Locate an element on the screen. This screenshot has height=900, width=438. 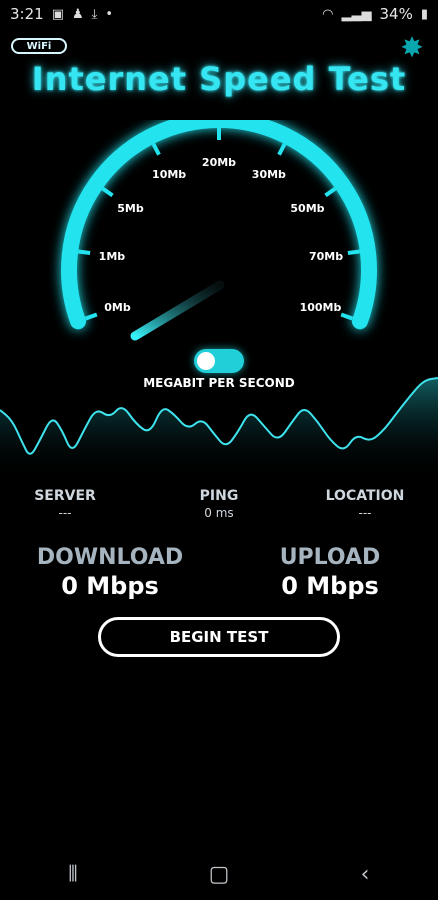
ping-label: PING is located at coordinates (219, 496).